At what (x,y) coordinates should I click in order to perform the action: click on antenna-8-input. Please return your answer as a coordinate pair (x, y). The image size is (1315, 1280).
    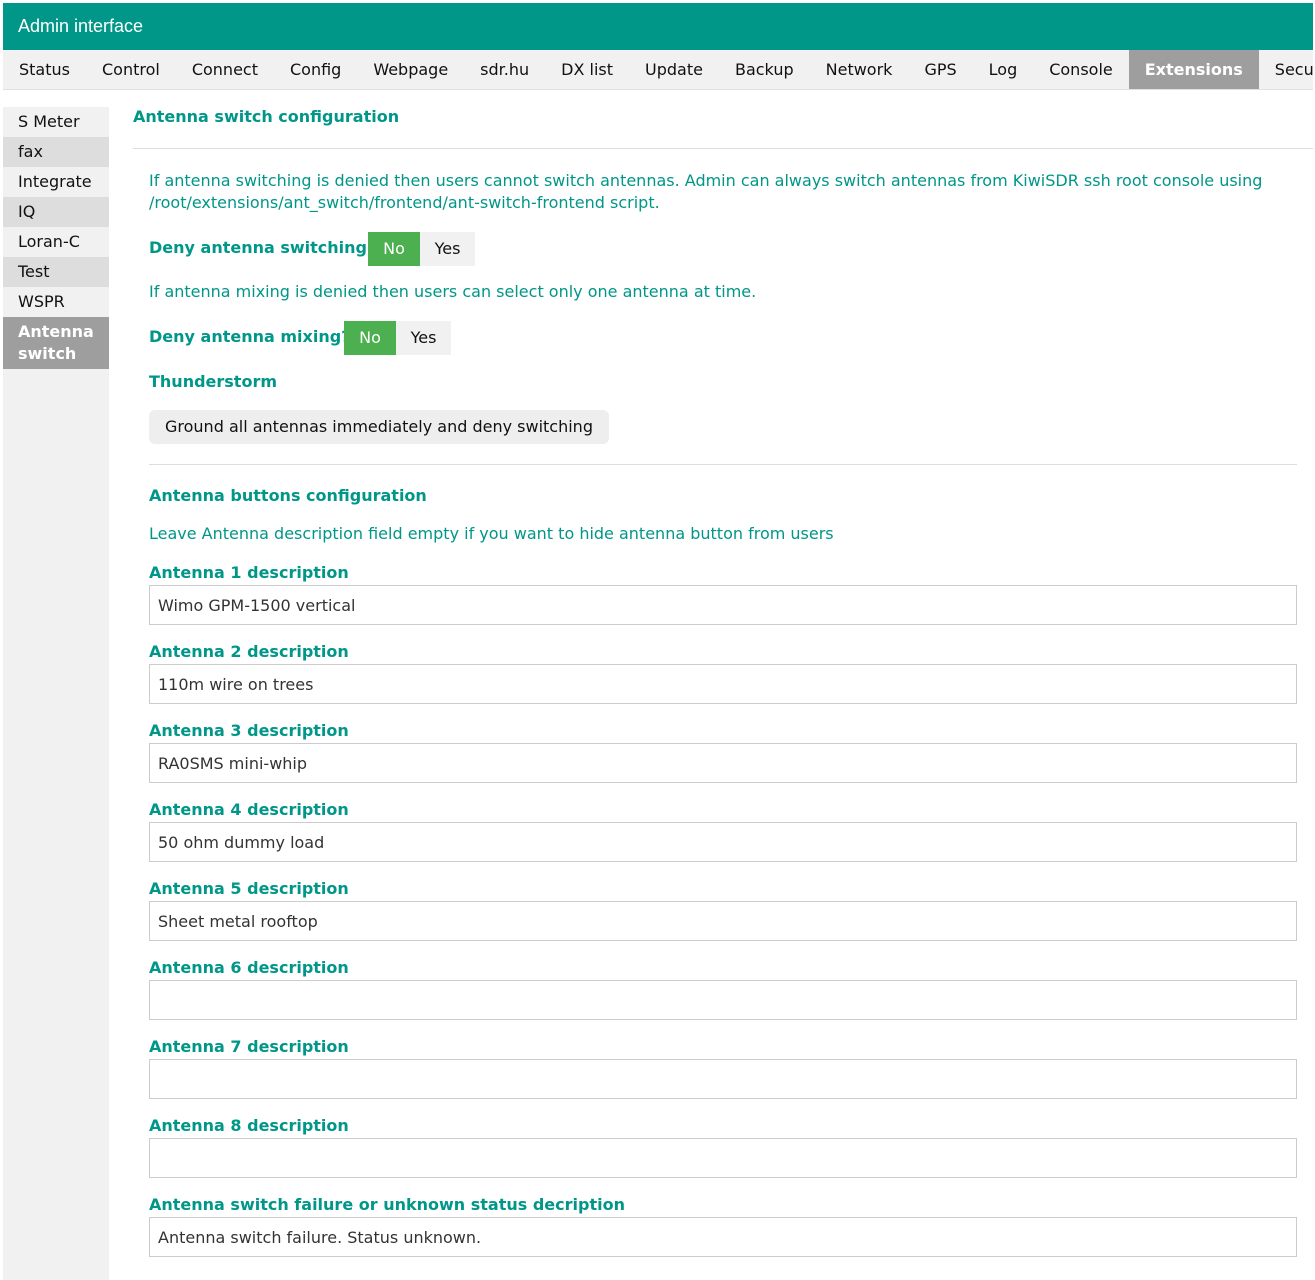
    Looking at the image, I should click on (723, 1158).